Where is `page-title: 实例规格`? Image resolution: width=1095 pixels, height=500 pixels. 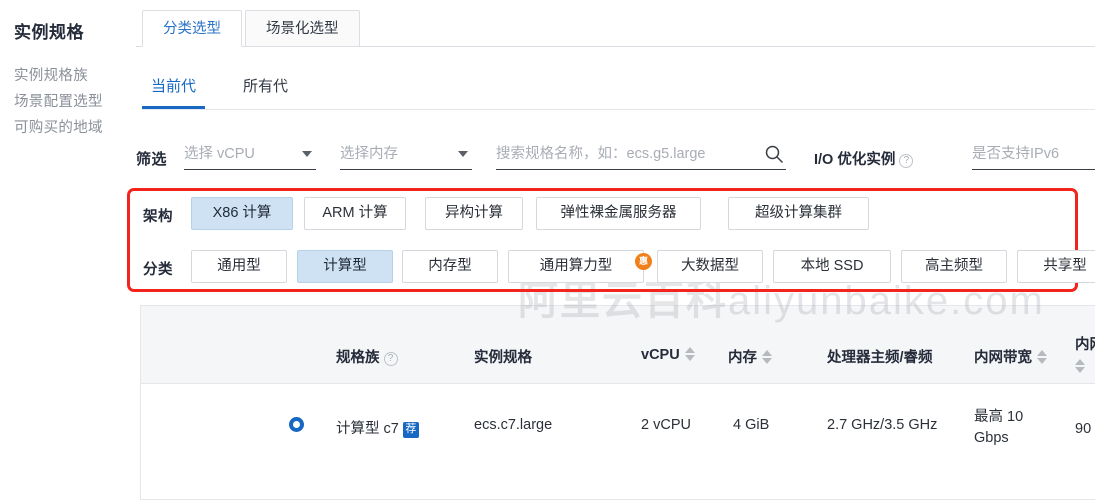
page-title: 实例规格 is located at coordinates (49, 32).